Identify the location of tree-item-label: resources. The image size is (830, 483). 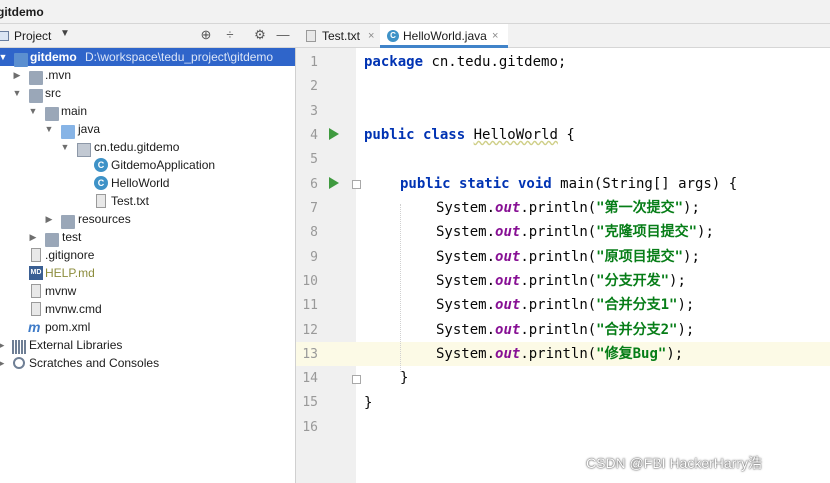
(104, 219).